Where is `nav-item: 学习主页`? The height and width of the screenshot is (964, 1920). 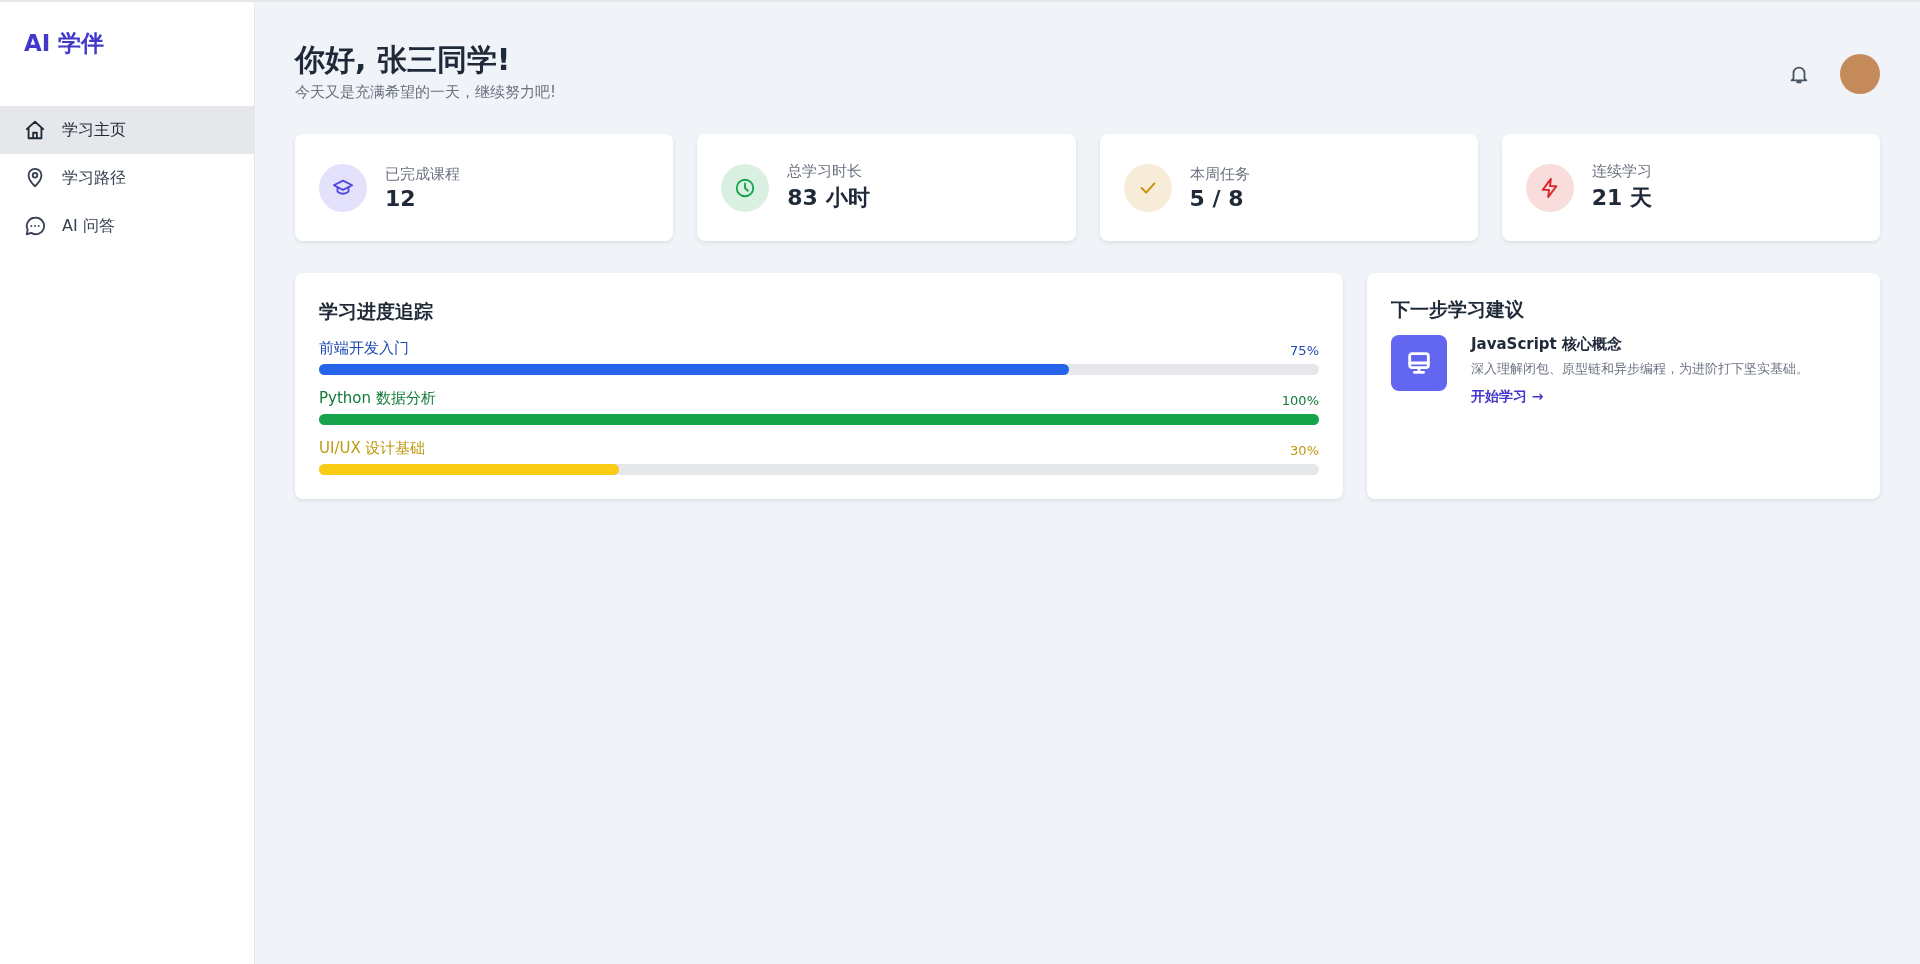
nav-item: 学习主页 is located at coordinates (127, 130).